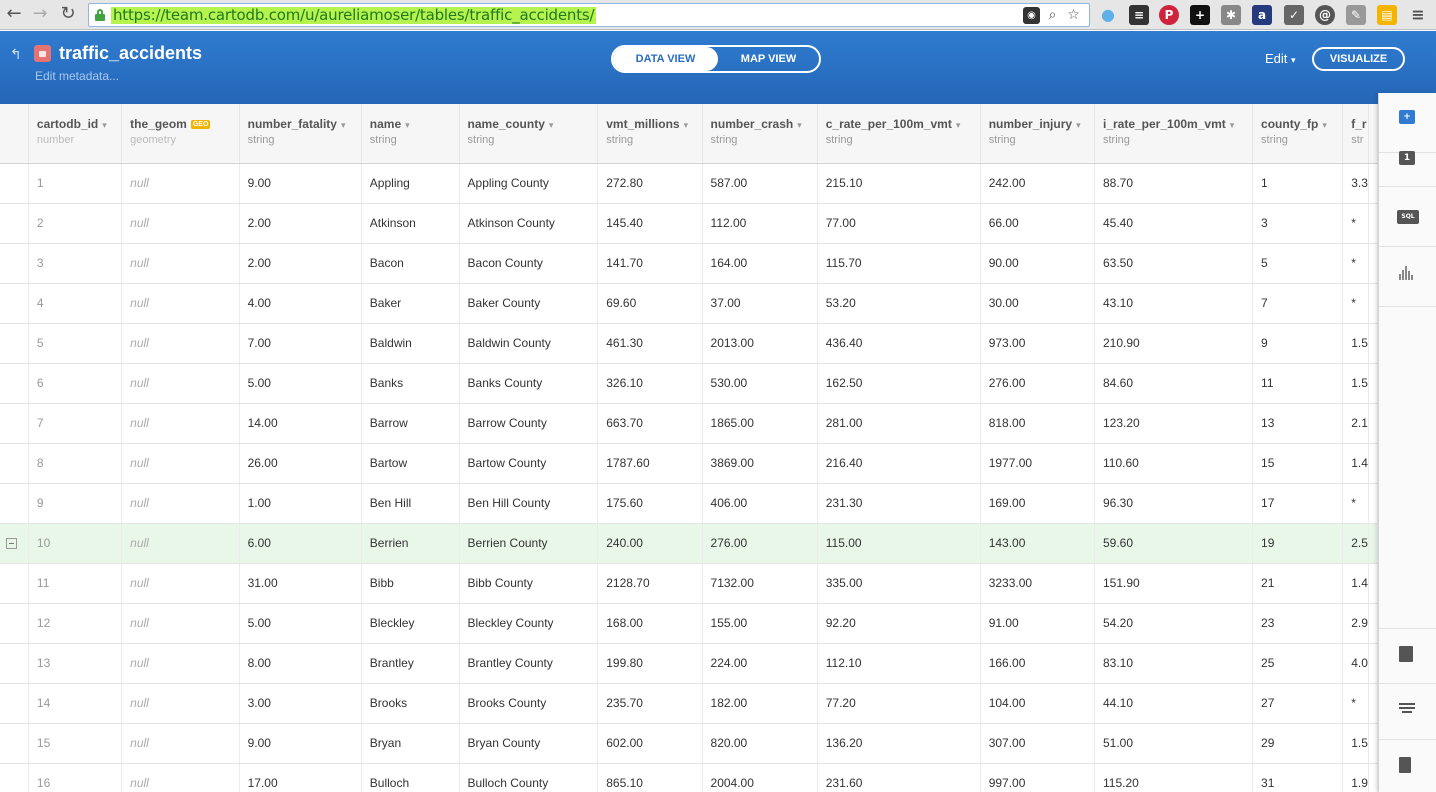 This screenshot has height=792, width=1436. What do you see at coordinates (75, 183) in the screenshot?
I see `table-cell: 1` at bounding box center [75, 183].